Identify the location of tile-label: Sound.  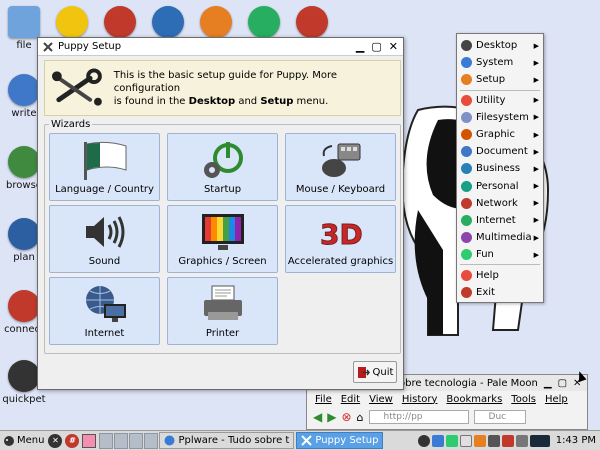
(104, 261).